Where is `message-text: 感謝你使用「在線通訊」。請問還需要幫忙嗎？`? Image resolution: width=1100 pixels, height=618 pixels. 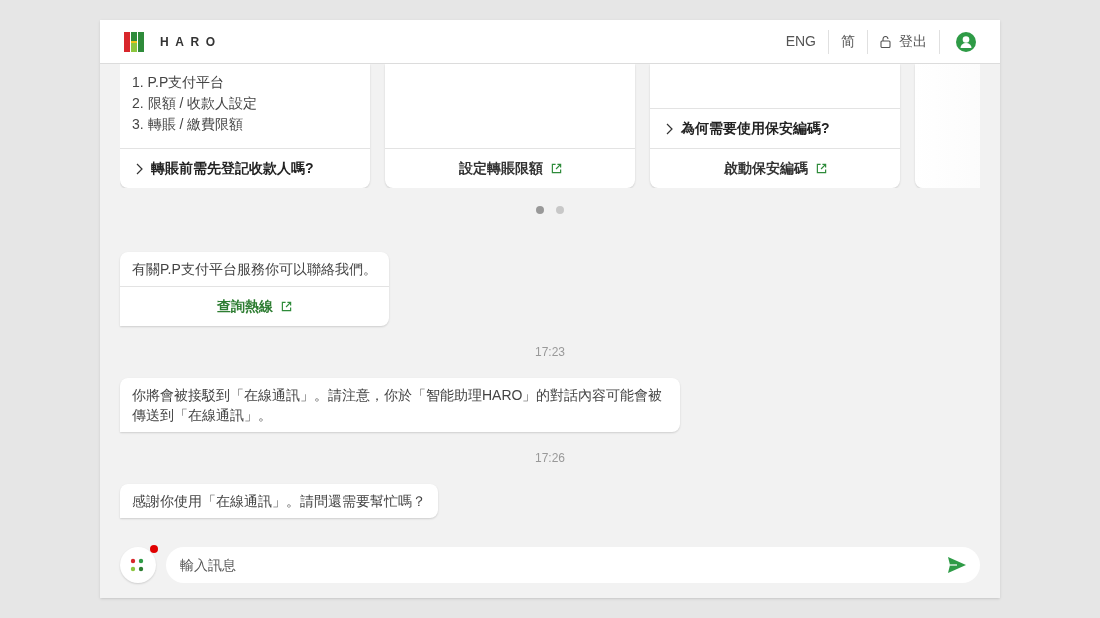
message-text: 感謝你使用「在線通訊」。請問還需要幫忙嗎？ is located at coordinates (279, 501).